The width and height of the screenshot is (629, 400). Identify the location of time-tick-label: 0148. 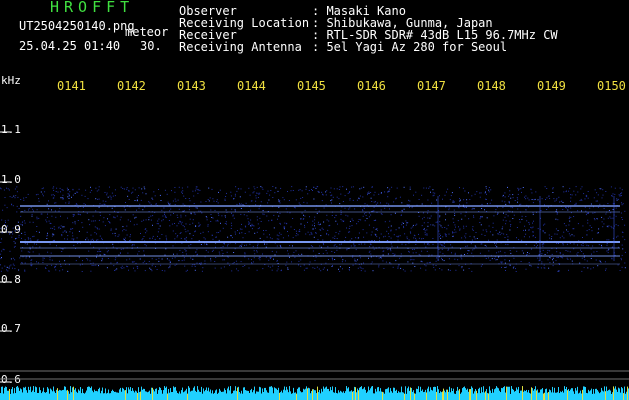
(491, 86).